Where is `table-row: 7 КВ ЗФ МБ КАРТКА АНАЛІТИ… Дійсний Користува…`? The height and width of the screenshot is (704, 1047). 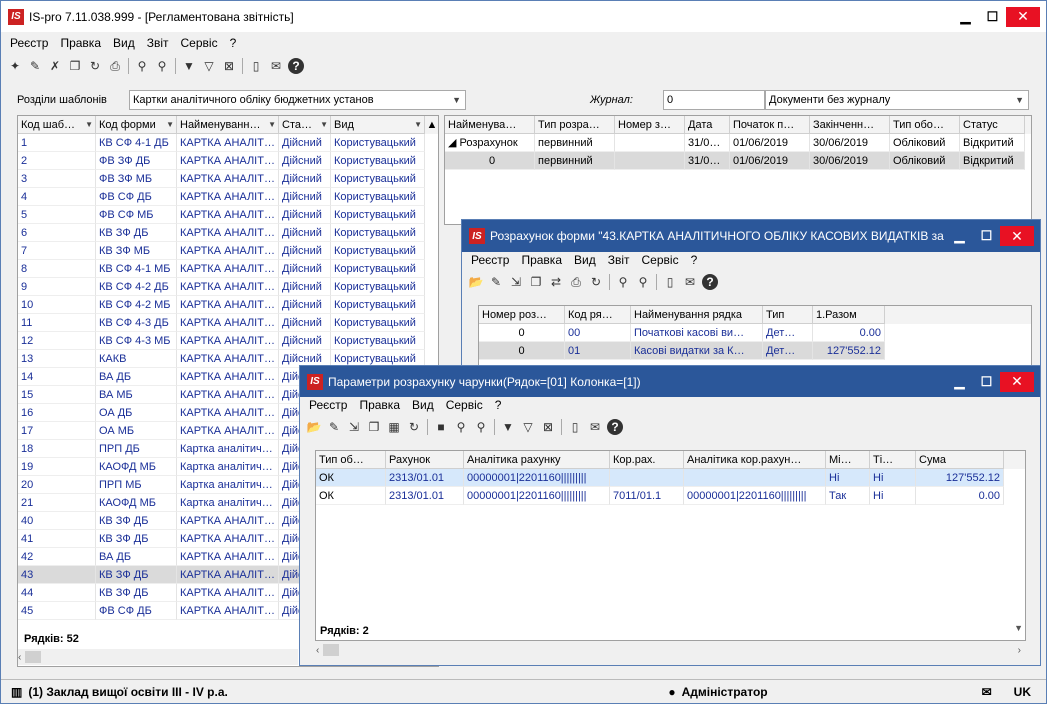
table-row: 7 КВ ЗФ МБ КАРТКА АНАЛІТИ… Дійсний Користува… is located at coordinates (228, 251).